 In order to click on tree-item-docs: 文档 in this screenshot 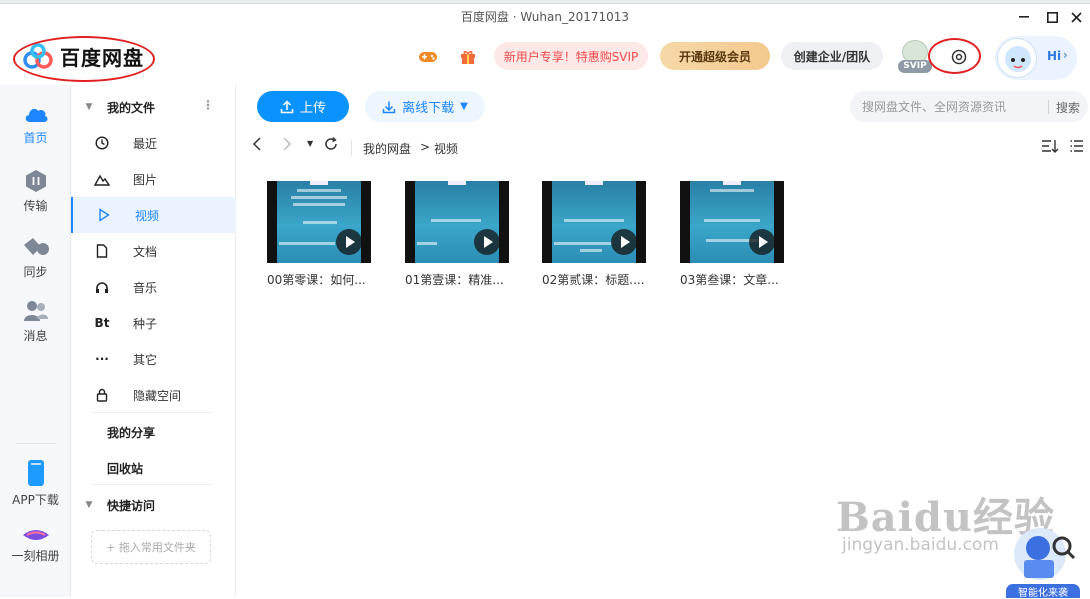, I will do `click(153, 251)`.